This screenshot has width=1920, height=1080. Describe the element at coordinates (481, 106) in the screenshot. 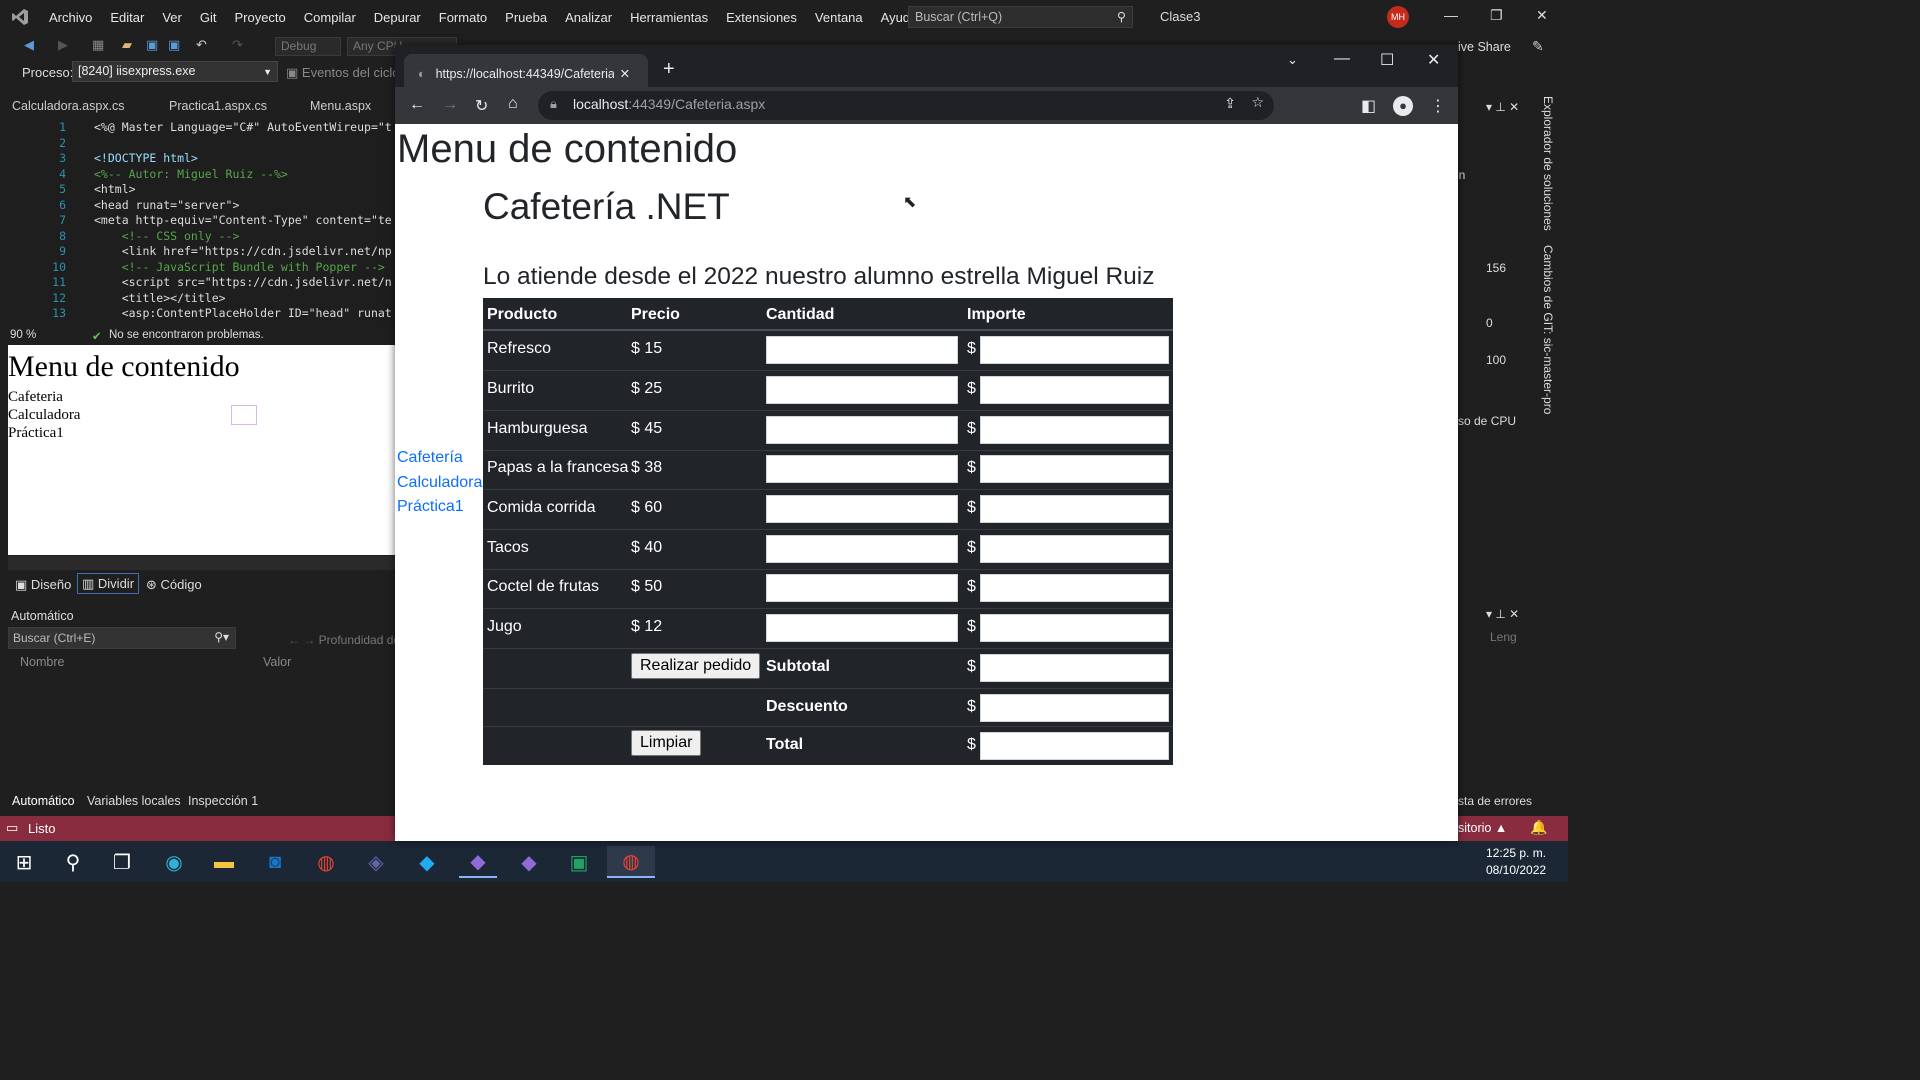

I see `reload-icon: ↻` at that location.